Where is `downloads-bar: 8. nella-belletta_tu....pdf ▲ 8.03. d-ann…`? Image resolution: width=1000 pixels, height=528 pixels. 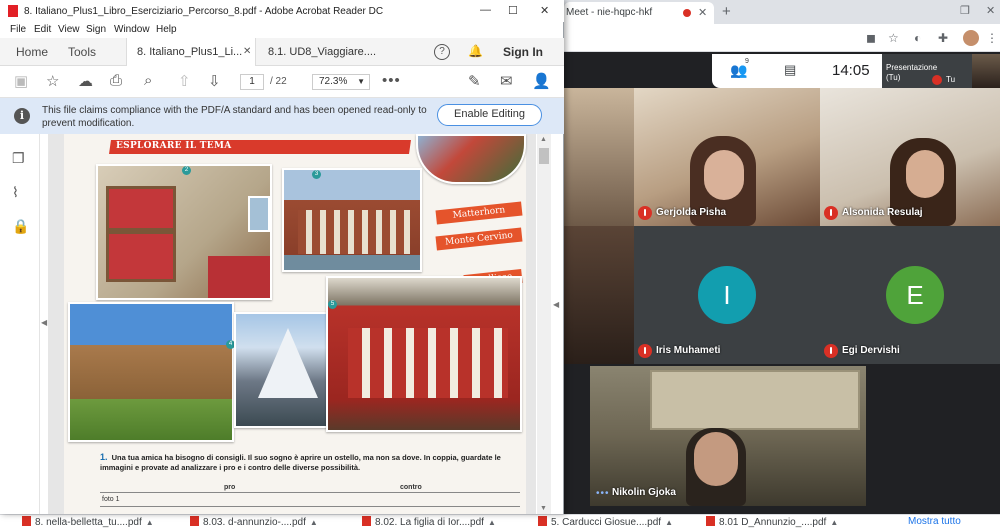
downloads-bar: 8. nella-belletta_tu....pdf ▲ 8.03. d-ann… is located at coordinates (500, 521).